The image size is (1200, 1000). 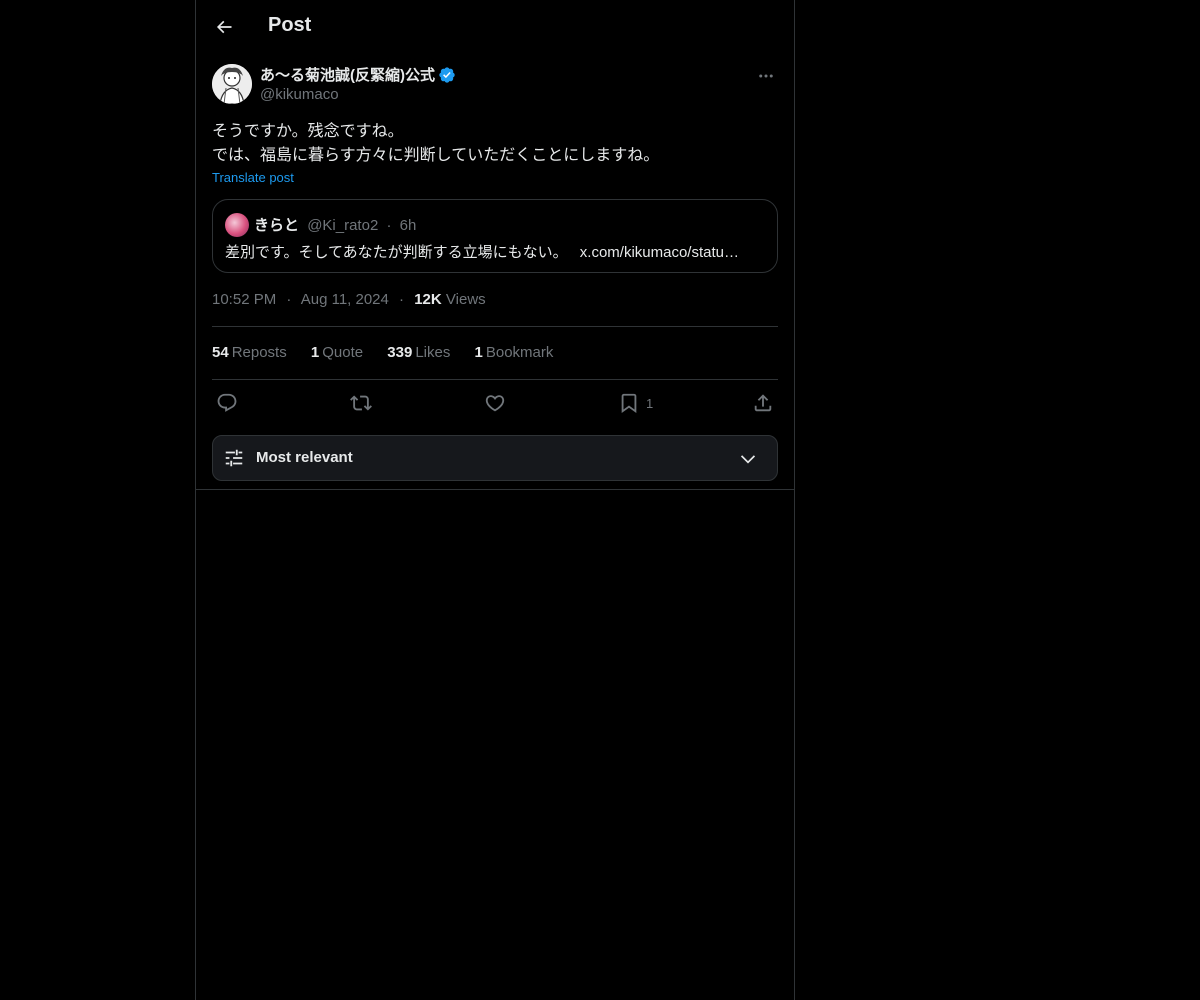 What do you see at coordinates (408, 225) in the screenshot?
I see `quote-time: 6h` at bounding box center [408, 225].